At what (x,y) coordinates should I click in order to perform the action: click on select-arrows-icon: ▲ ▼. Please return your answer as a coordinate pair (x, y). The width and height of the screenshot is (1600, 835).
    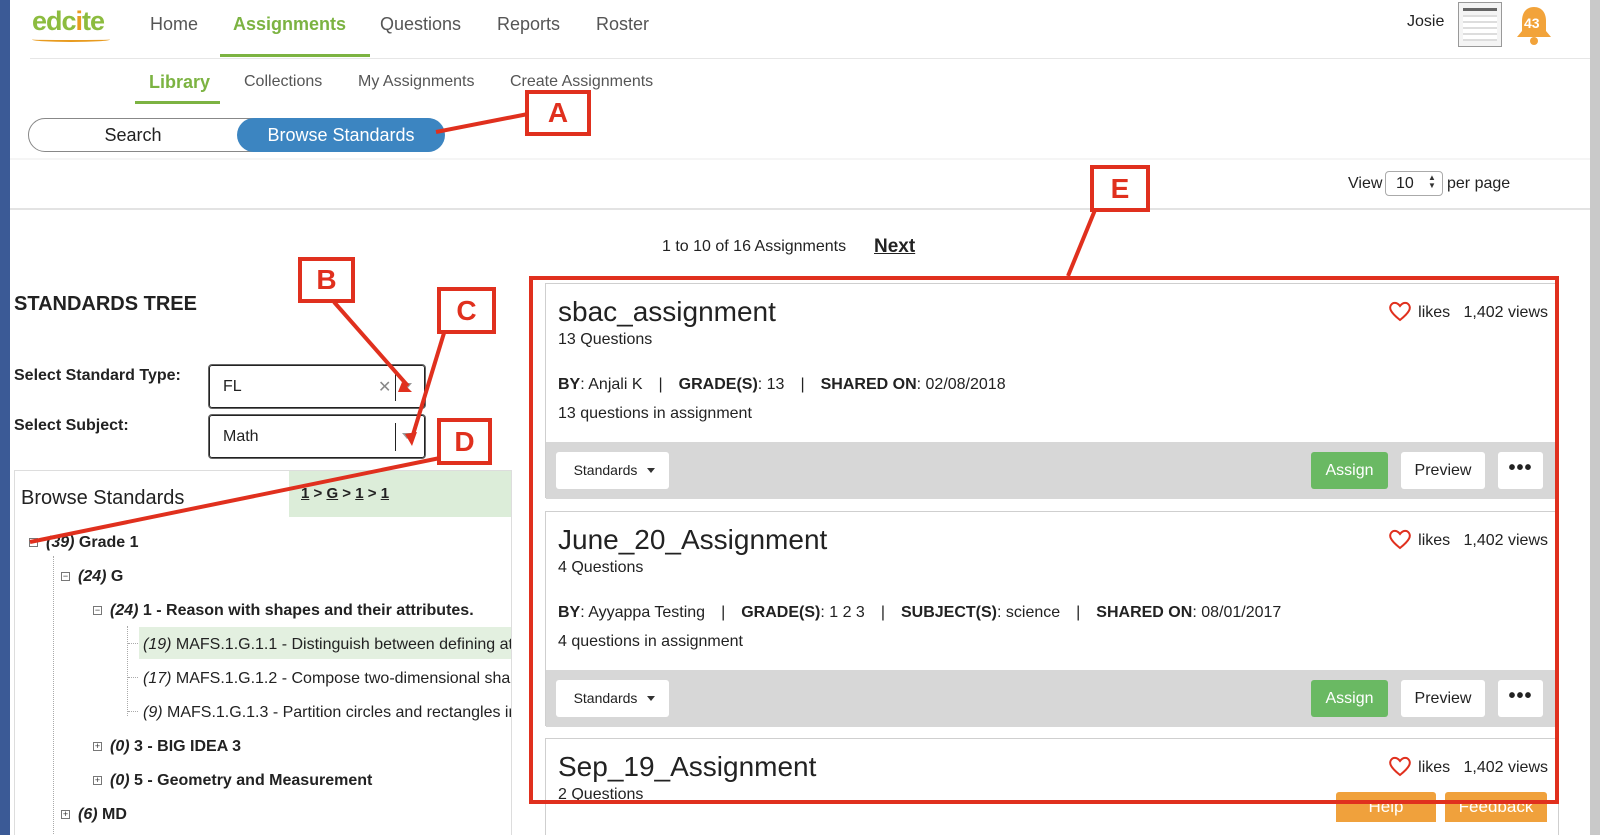
    Looking at the image, I should click on (1432, 181).